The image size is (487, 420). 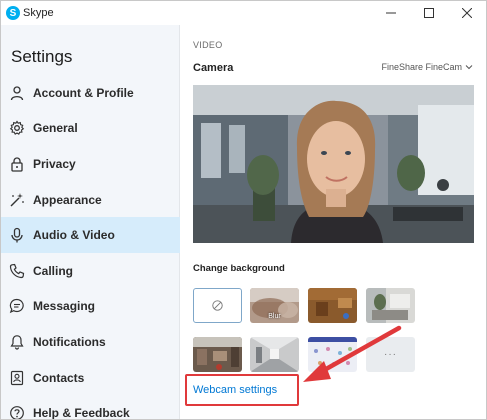 I want to click on background-restaurant-option, so click(x=217, y=354).